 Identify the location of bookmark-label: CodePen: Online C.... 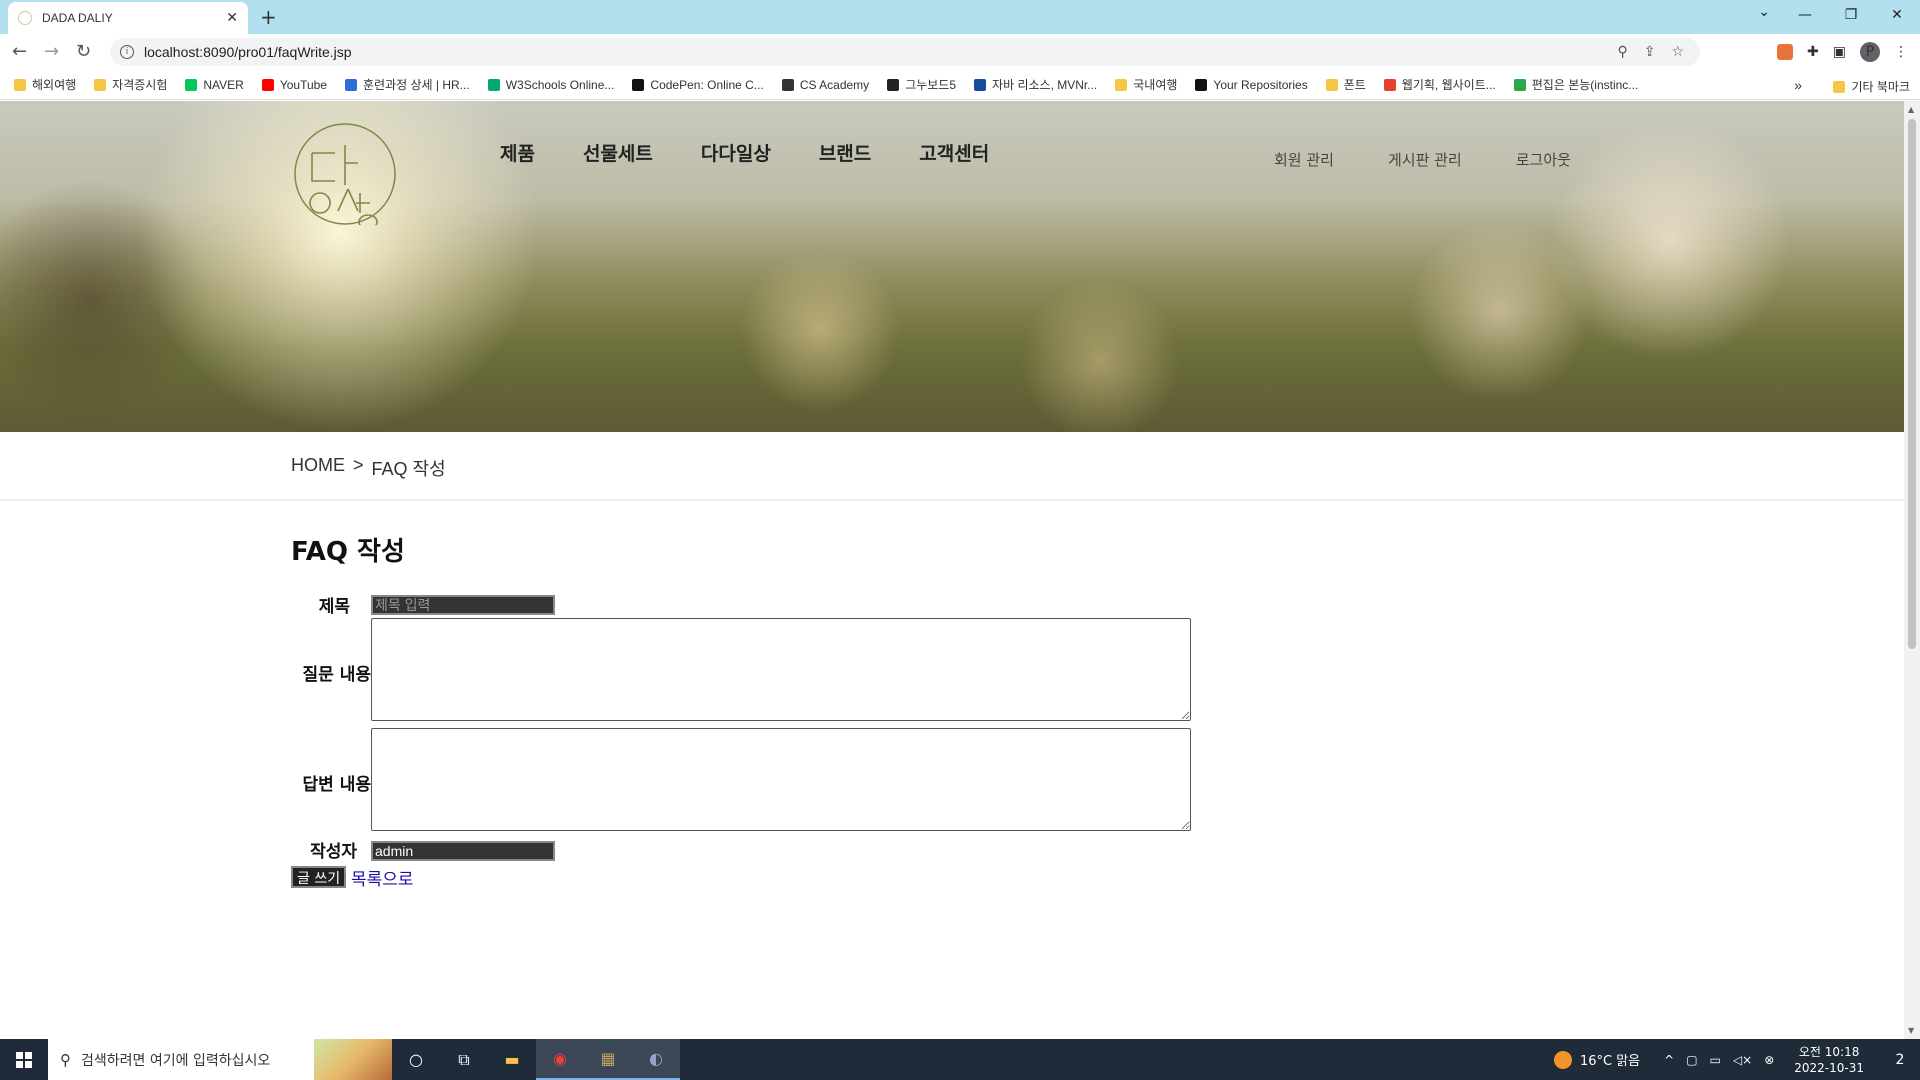
(707, 84).